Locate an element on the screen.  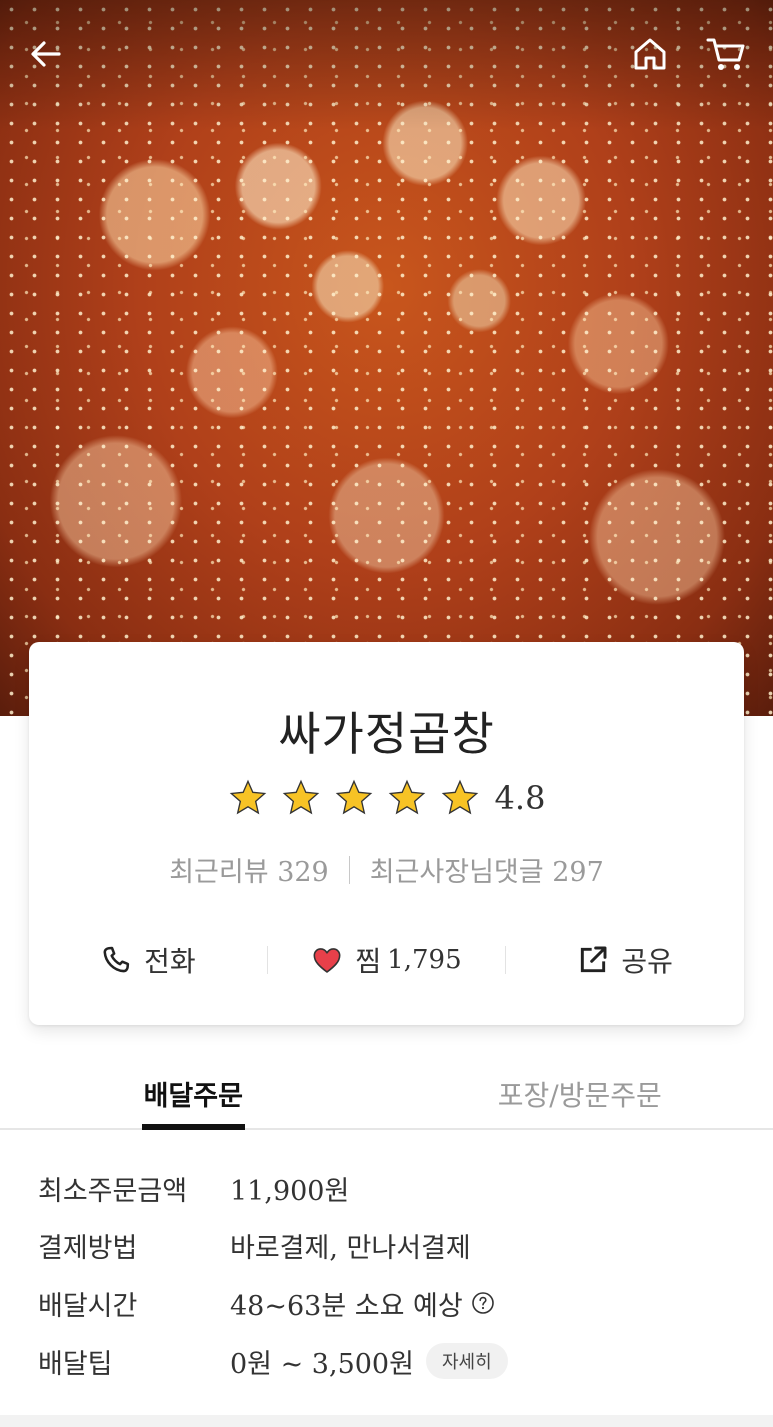
home-icon is located at coordinates (650, 54).